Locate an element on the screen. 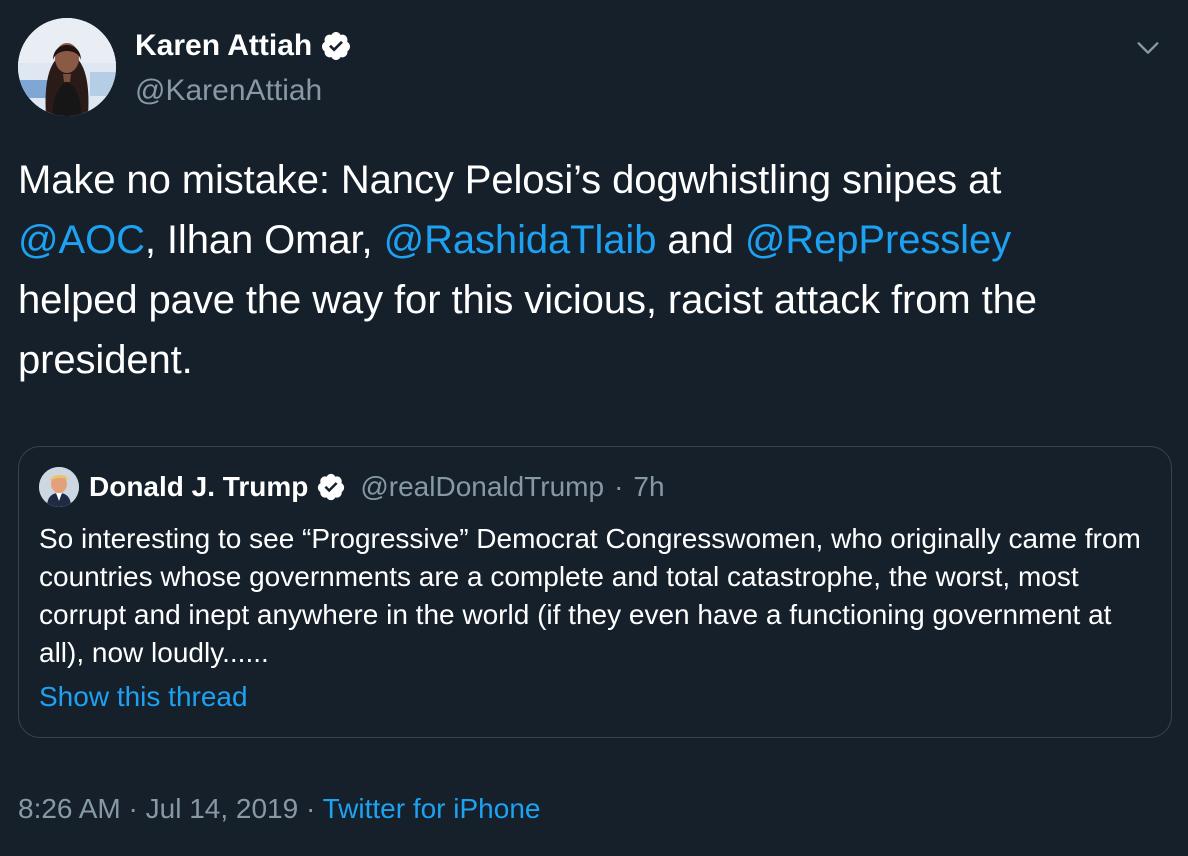 The image size is (1188, 856). author-avatar is located at coordinates (67, 67).